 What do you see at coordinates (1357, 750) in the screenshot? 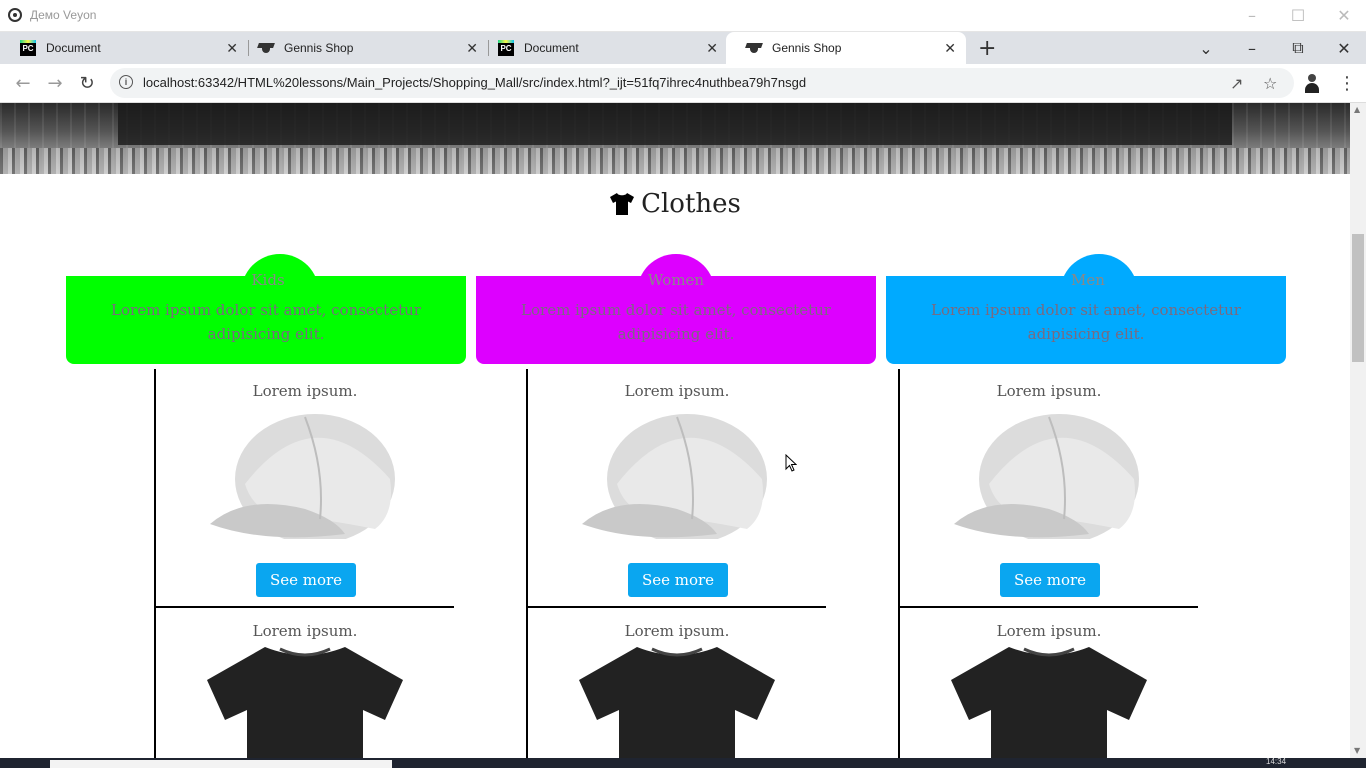
I see `scroll-down-arrow-icon: ▼` at bounding box center [1357, 750].